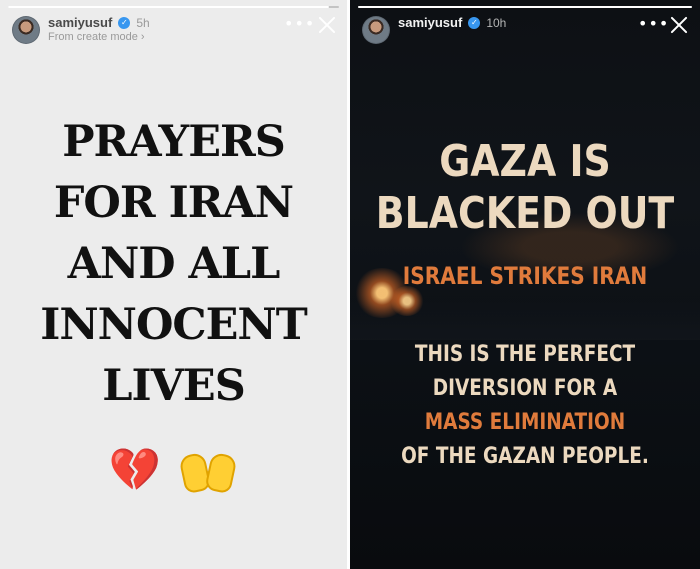  What do you see at coordinates (96, 37) in the screenshot?
I see `create-mode-link: From create mode ›` at bounding box center [96, 37].